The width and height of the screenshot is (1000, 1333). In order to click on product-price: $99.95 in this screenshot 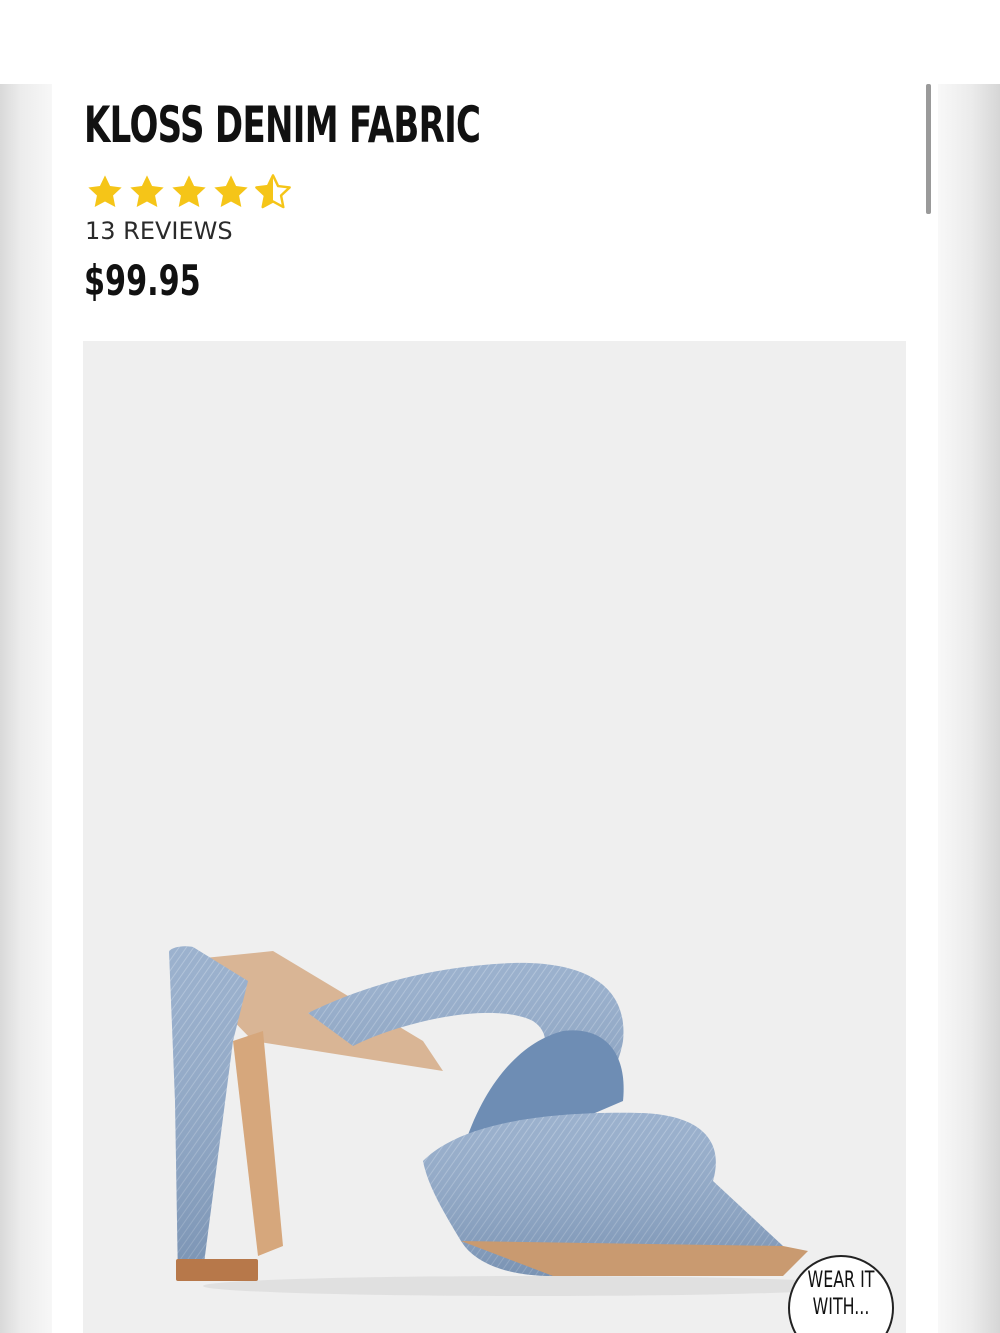, I will do `click(142, 280)`.